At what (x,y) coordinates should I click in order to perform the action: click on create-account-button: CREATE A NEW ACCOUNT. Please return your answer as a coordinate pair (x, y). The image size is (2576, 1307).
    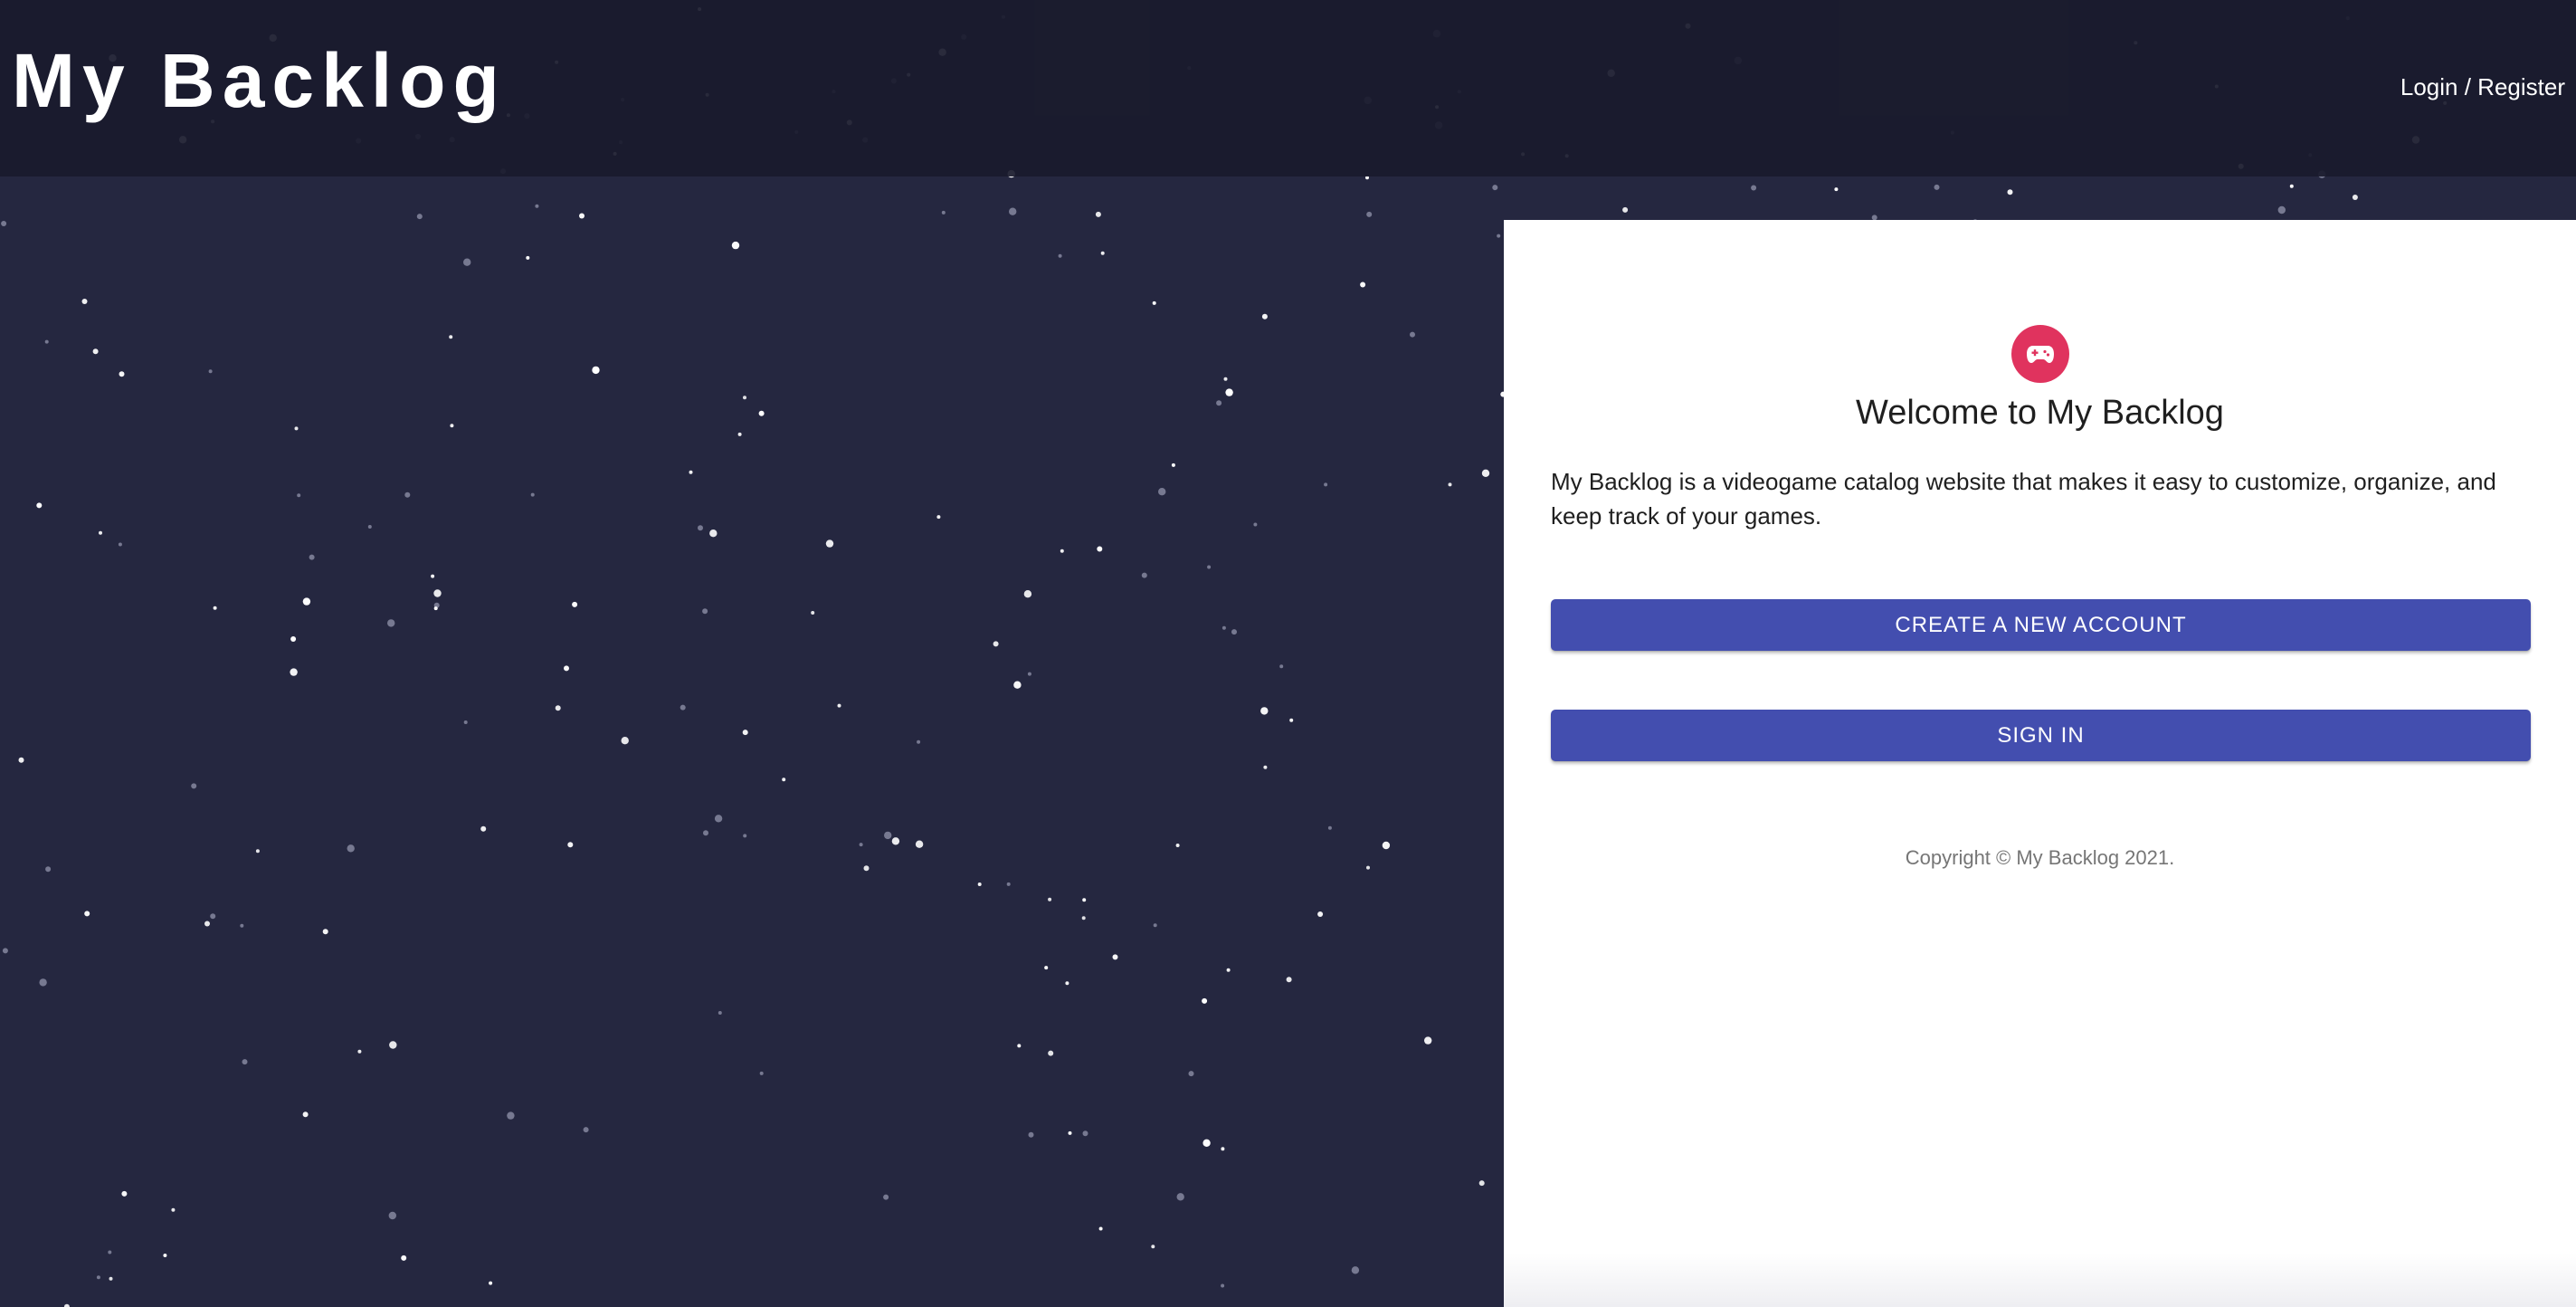
    Looking at the image, I should click on (2041, 625).